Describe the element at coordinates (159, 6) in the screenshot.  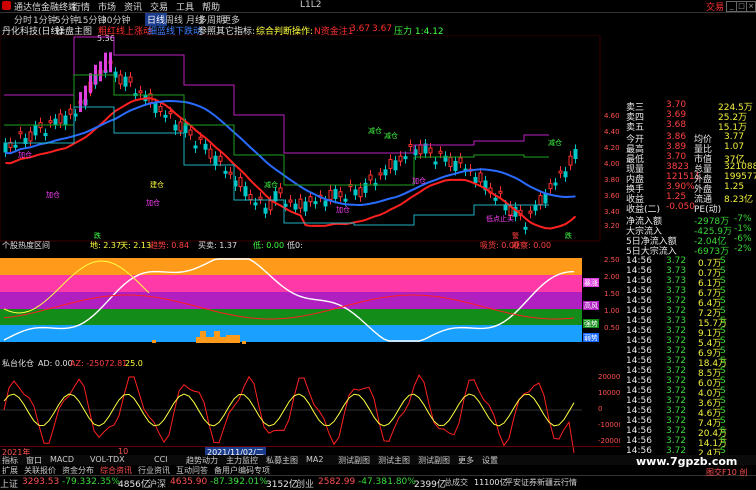
I see `menu-trade: 交易` at that location.